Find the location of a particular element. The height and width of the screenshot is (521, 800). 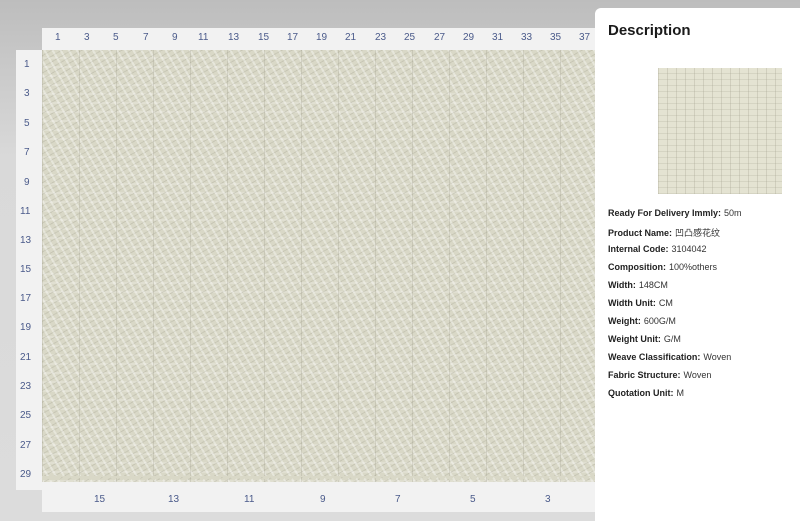

ruler-left-label: 13 is located at coordinates (26, 240).